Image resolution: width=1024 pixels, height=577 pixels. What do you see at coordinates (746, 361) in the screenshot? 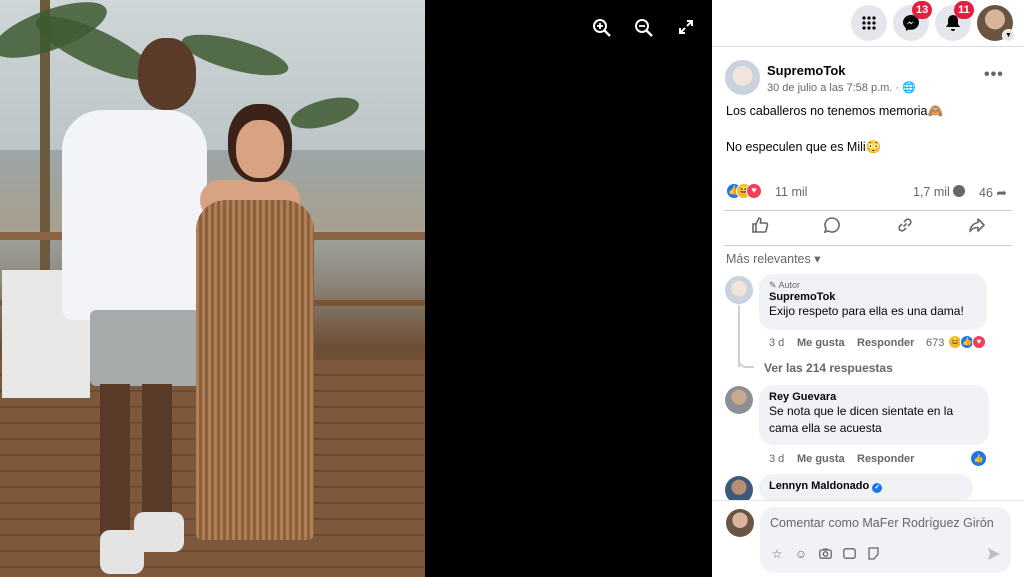
I see `reply-connector` at bounding box center [746, 361].